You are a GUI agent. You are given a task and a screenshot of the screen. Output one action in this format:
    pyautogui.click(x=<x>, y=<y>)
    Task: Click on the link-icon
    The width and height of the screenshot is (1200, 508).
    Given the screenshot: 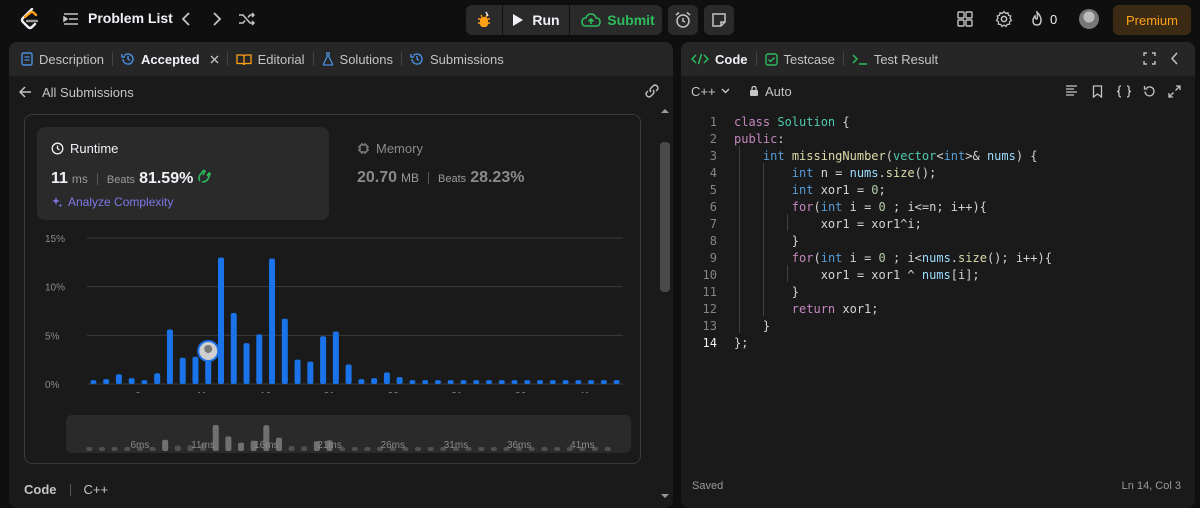 What is the action you would take?
    pyautogui.click(x=652, y=91)
    